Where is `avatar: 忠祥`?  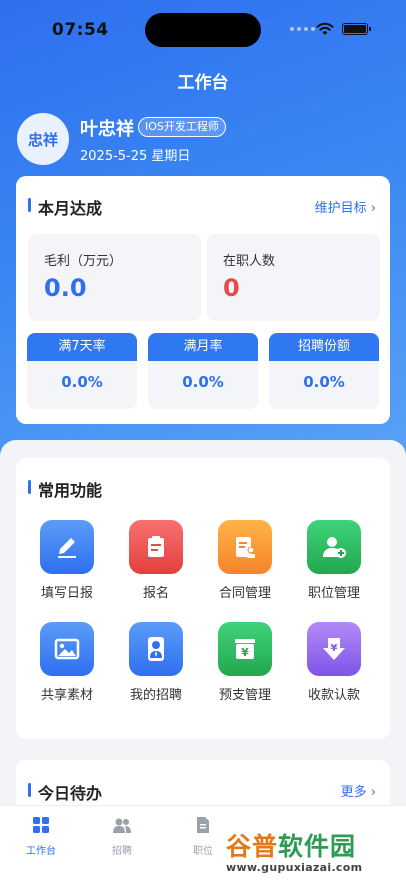
avatar: 忠祥 is located at coordinates (43, 139).